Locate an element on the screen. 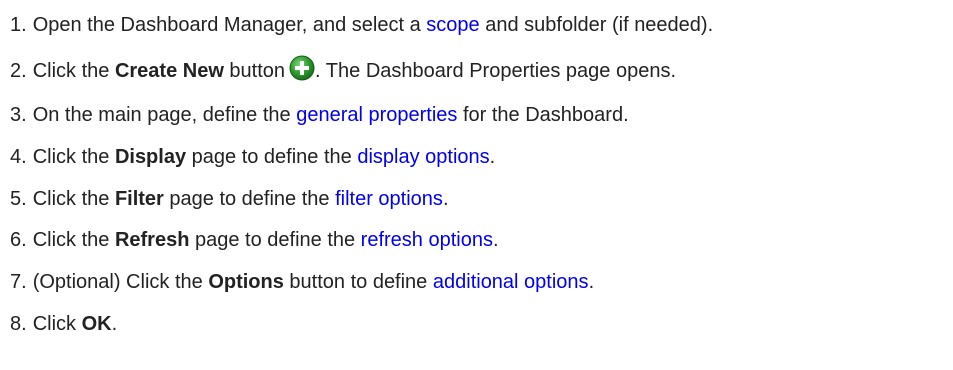 The image size is (953, 370). step-text: (Optional) Click the is located at coordinates (120, 282).